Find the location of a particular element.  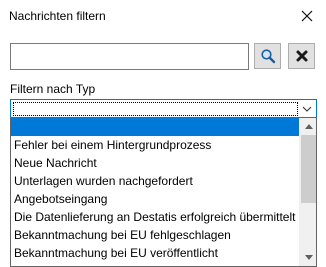

dialog-title: Nachrichten filtern is located at coordinates (57, 16).